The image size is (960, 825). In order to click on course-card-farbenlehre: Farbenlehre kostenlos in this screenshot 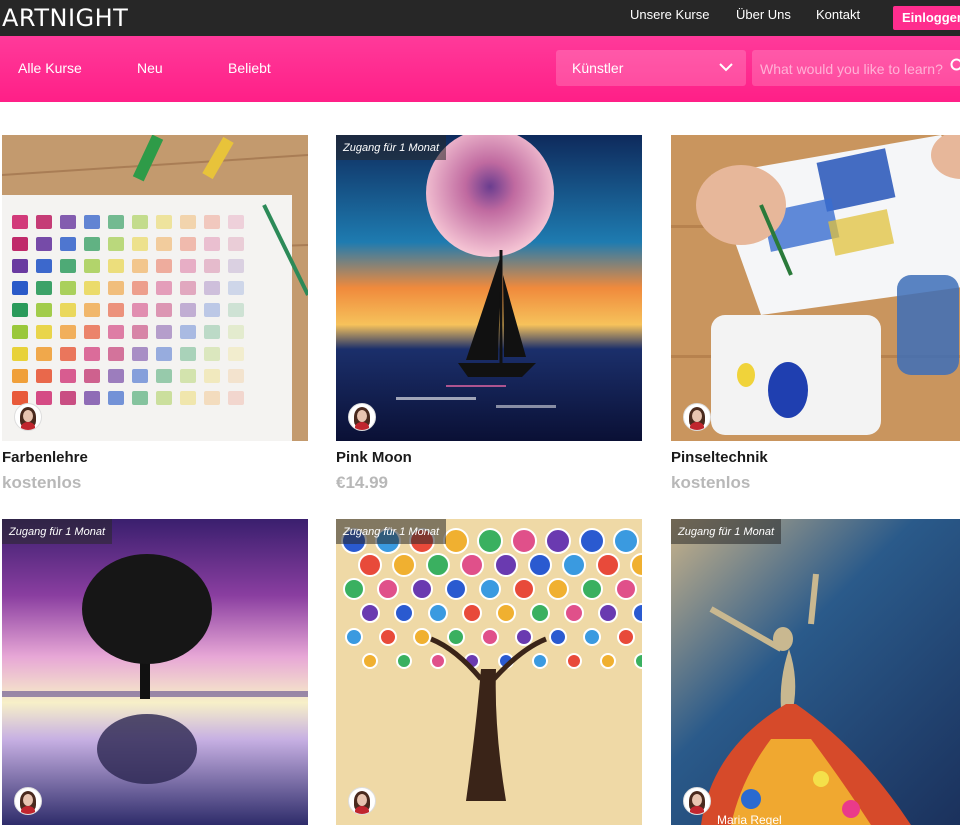, I will do `click(155, 314)`.